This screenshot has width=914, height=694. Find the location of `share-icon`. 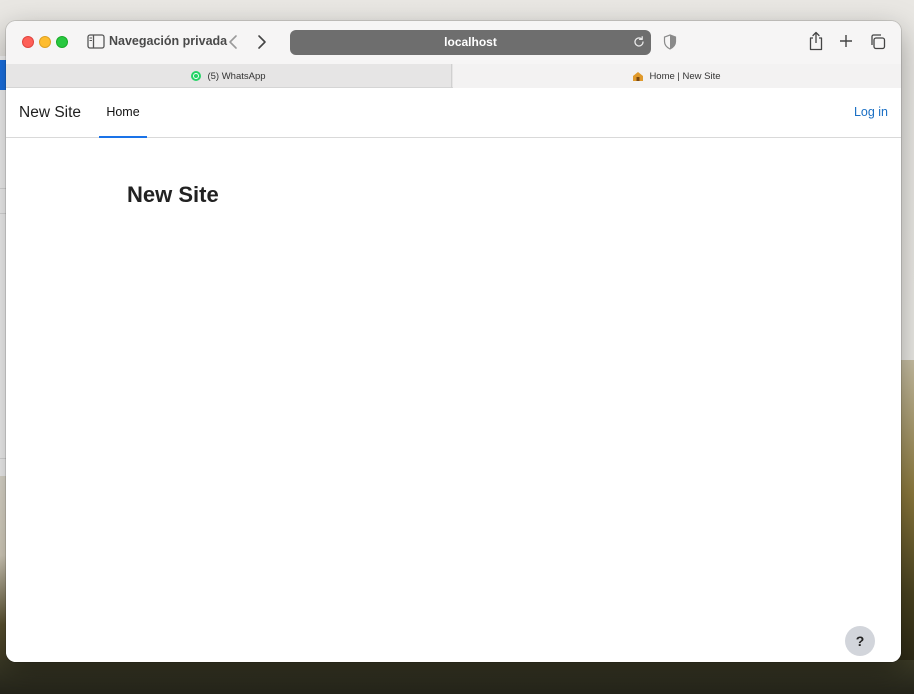

share-icon is located at coordinates (816, 41).